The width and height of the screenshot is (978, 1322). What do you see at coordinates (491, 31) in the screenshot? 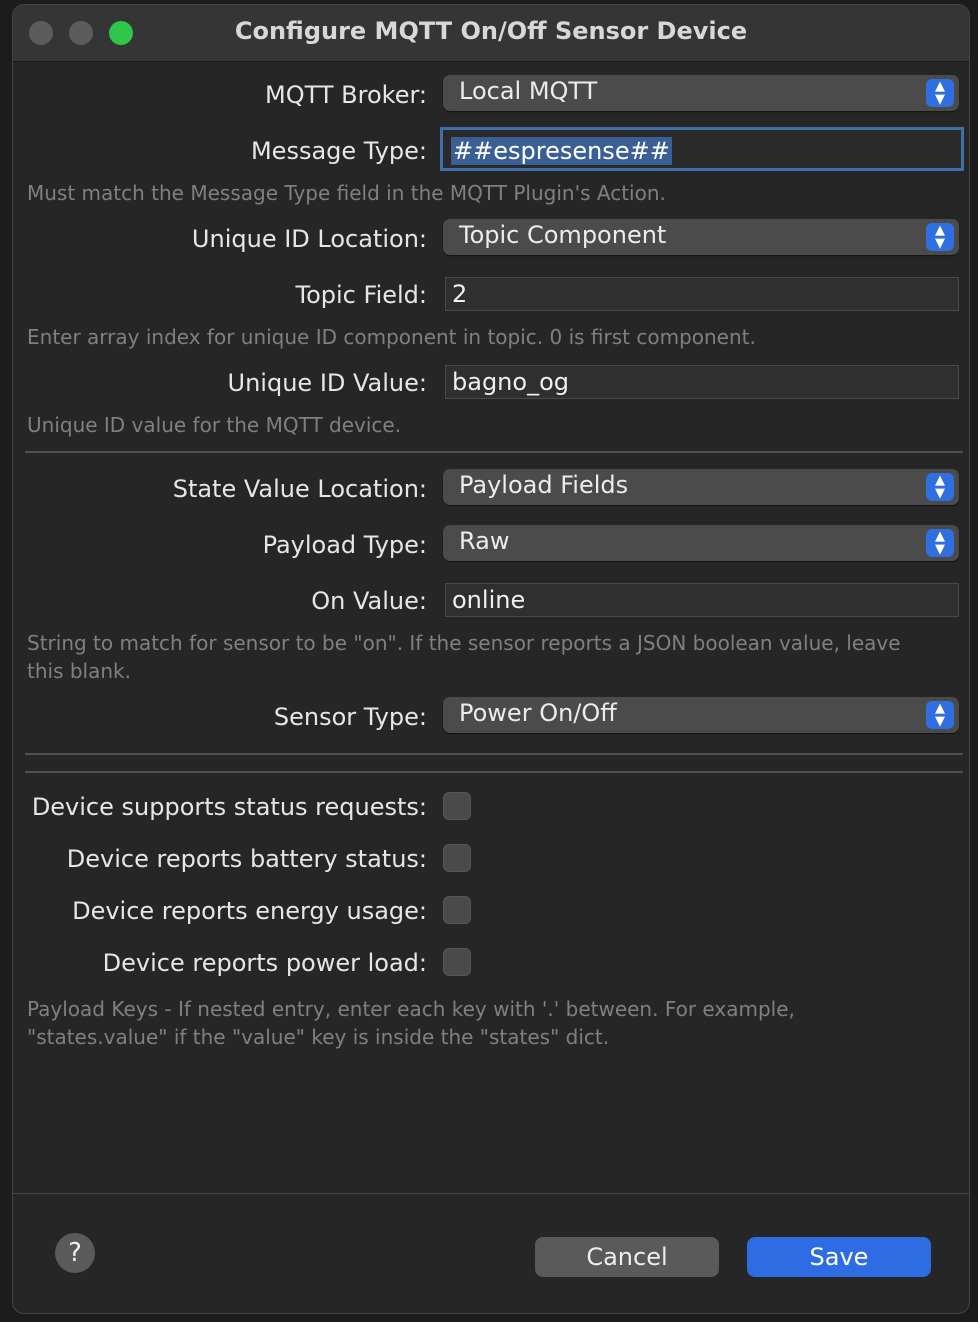
I see `window-title: Configure MQTT On/Off Sensor Device` at bounding box center [491, 31].